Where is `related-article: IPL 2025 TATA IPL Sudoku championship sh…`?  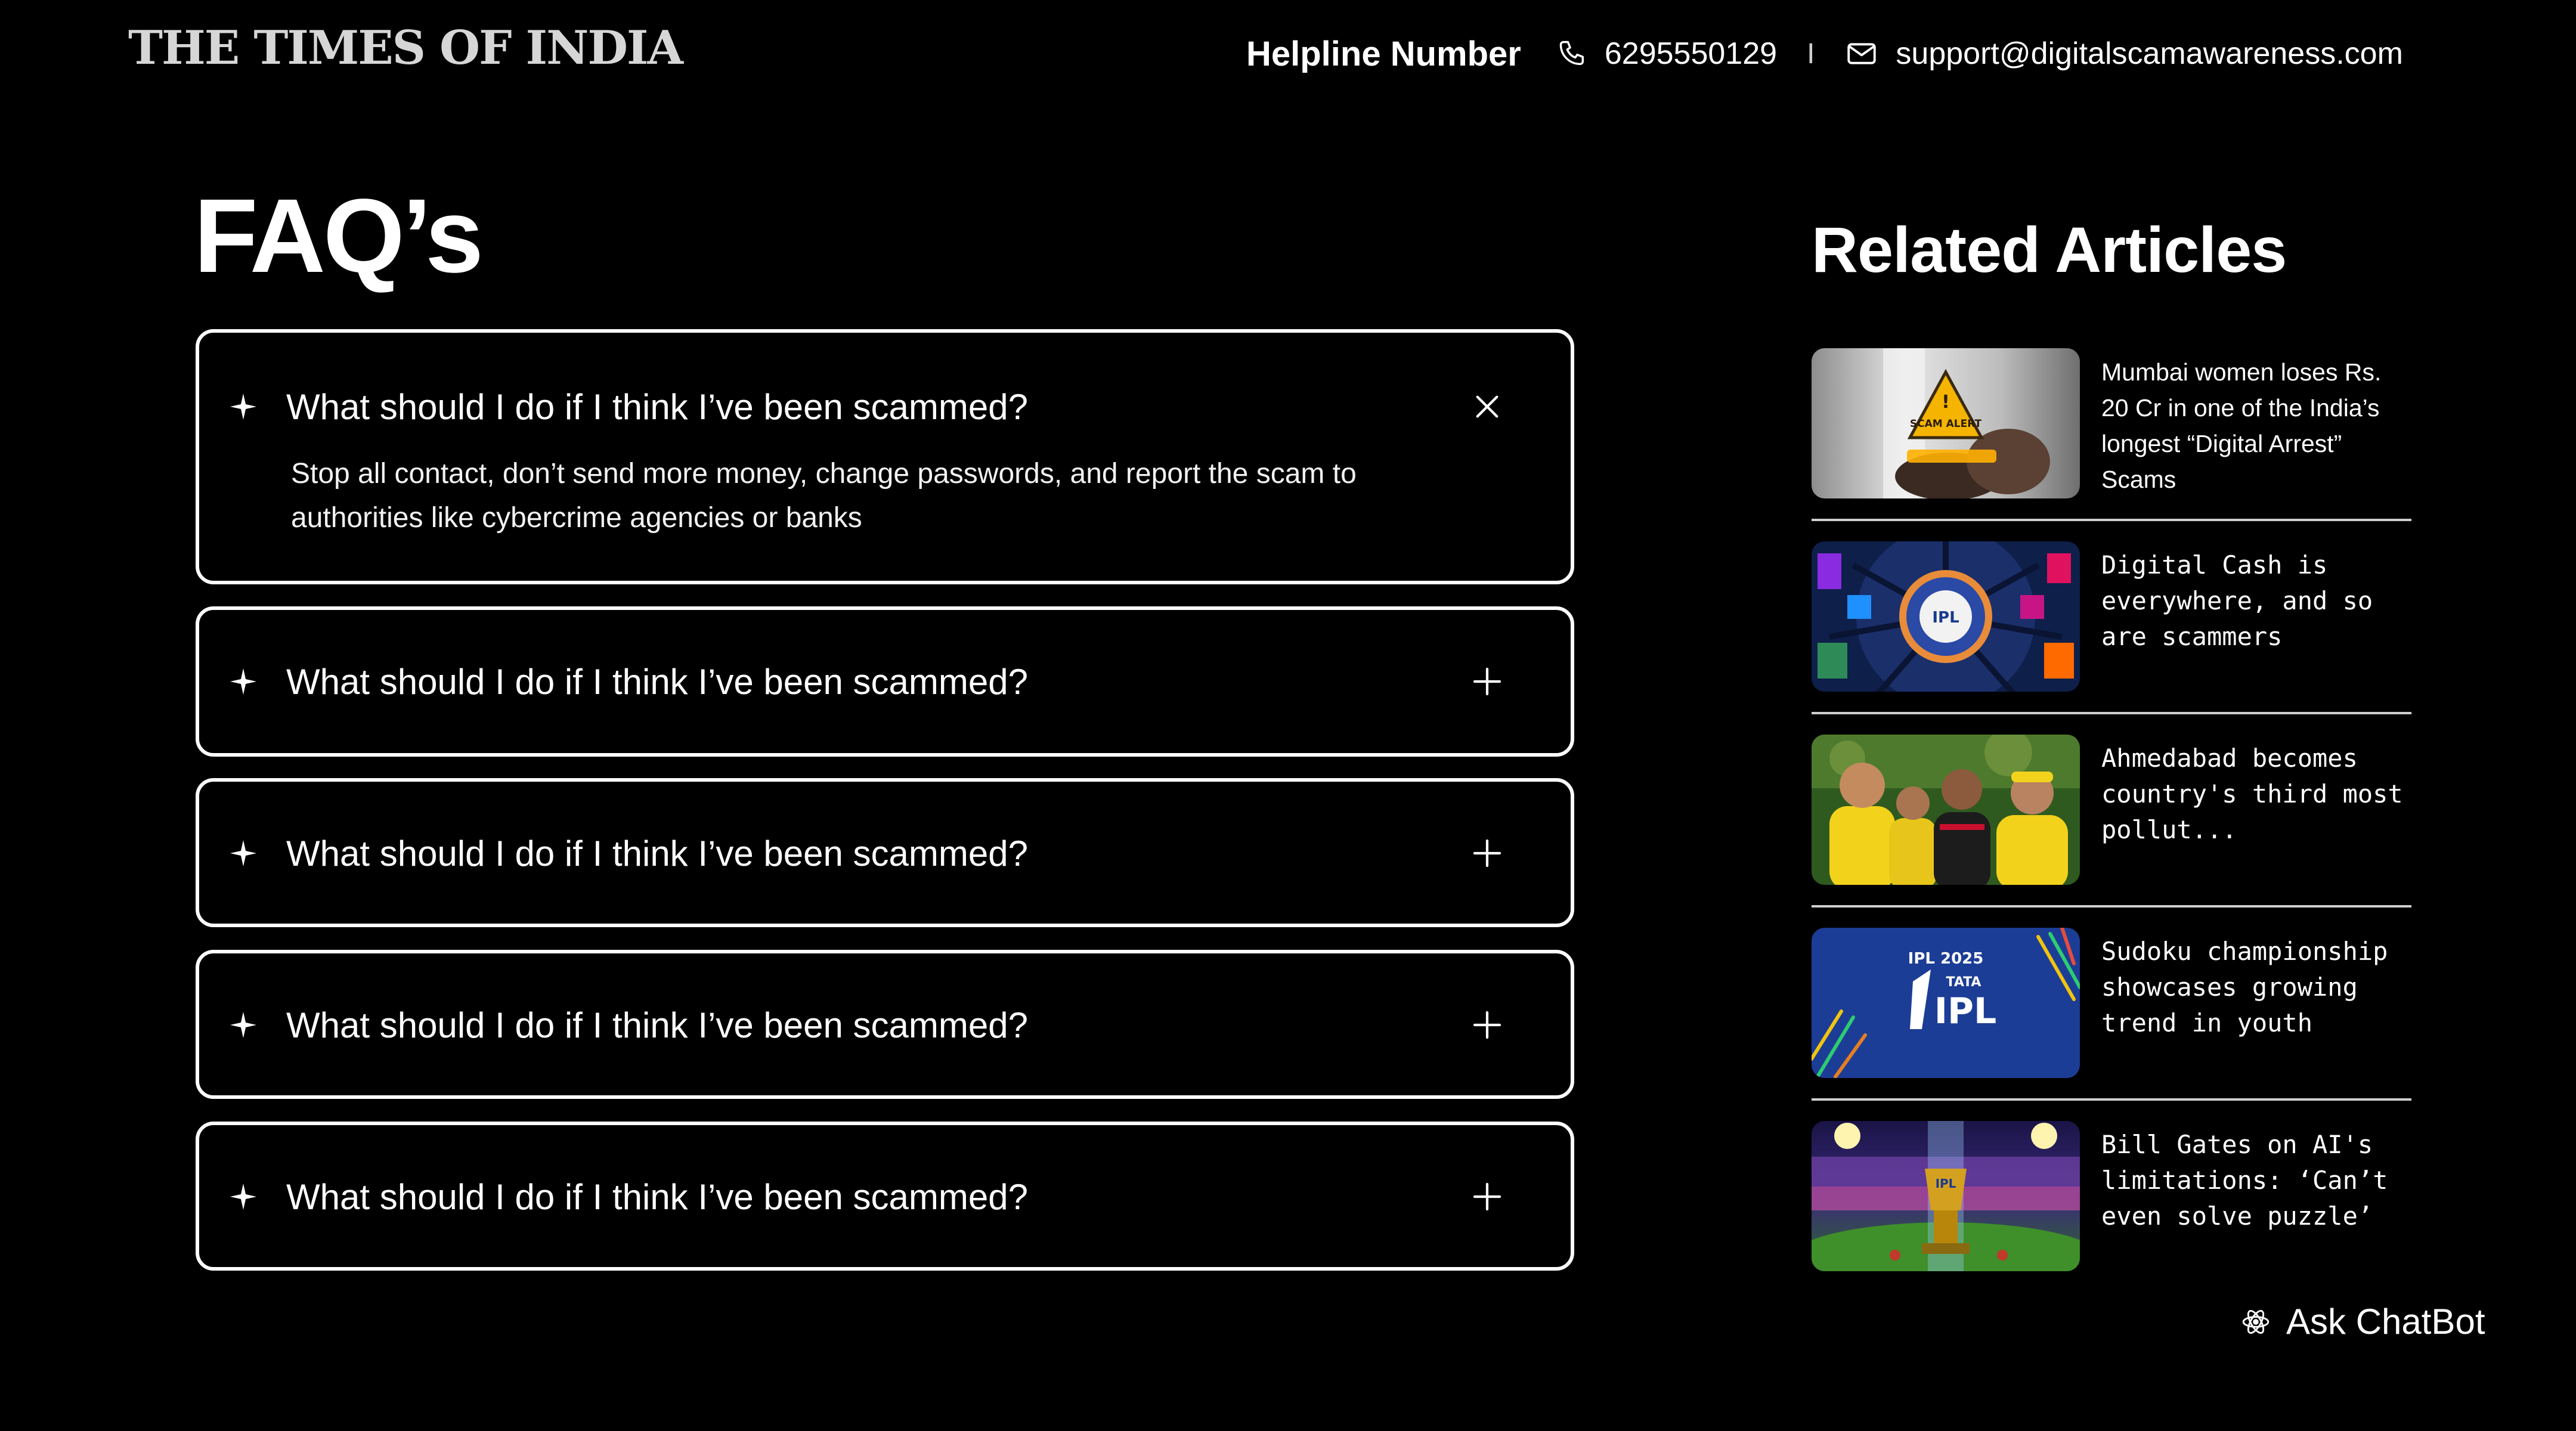
related-article: IPL 2025 TATA IPL Sudoku championship sh… is located at coordinates (2112, 1003).